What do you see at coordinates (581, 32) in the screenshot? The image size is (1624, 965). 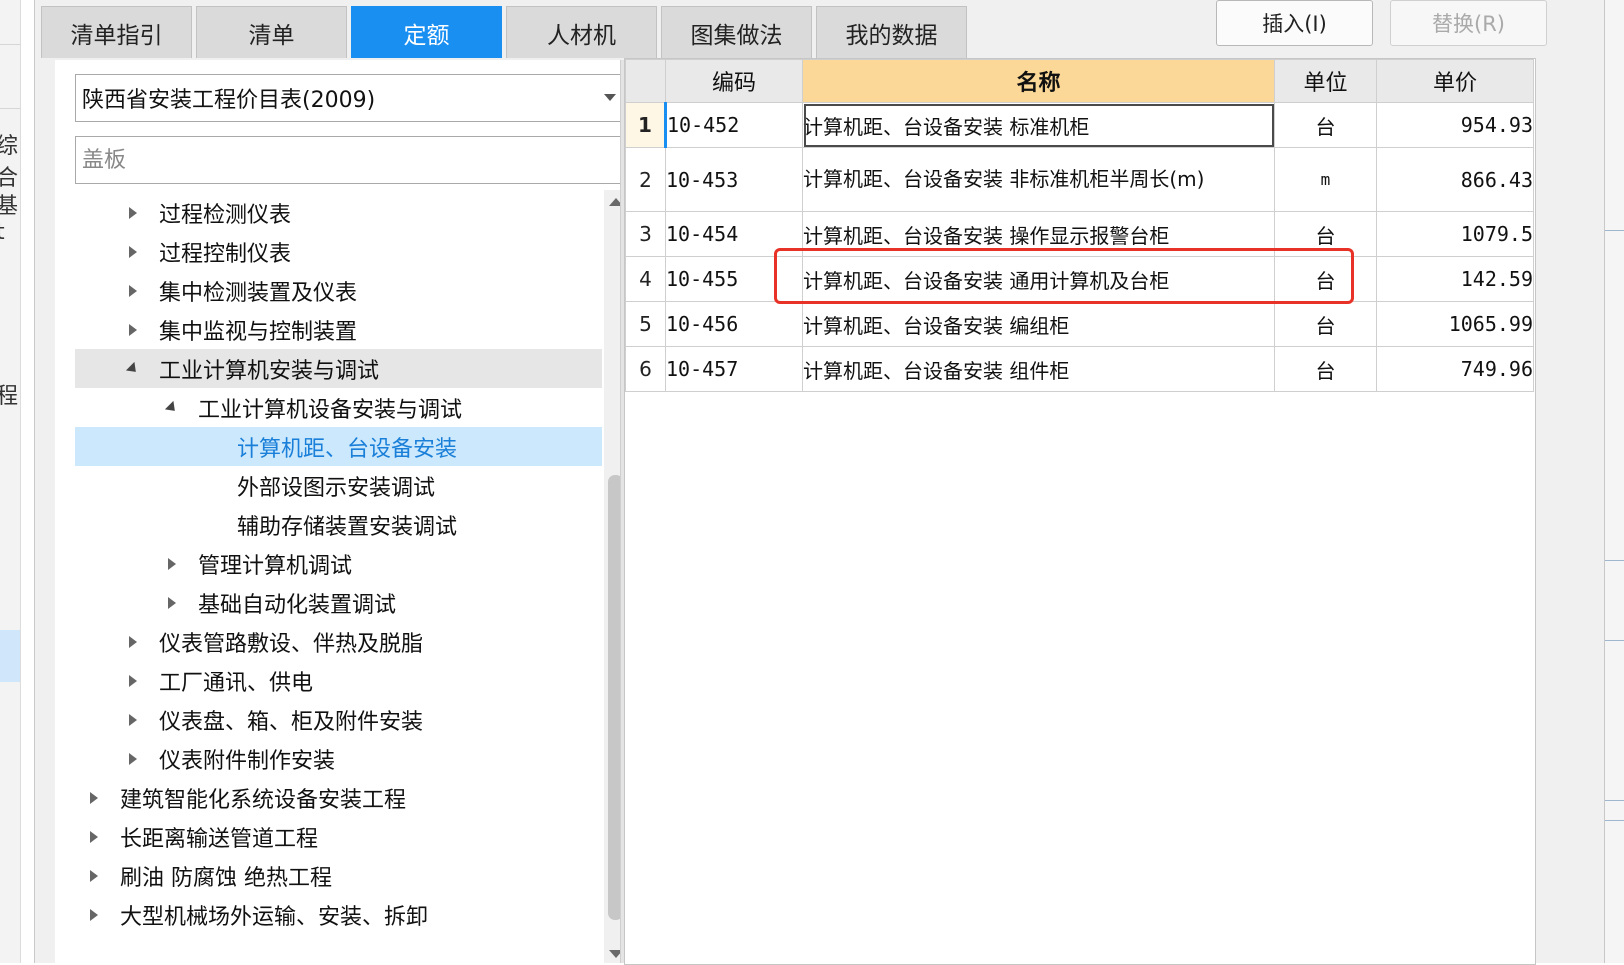 I see `tab-labor-material-machine: 人材机` at bounding box center [581, 32].